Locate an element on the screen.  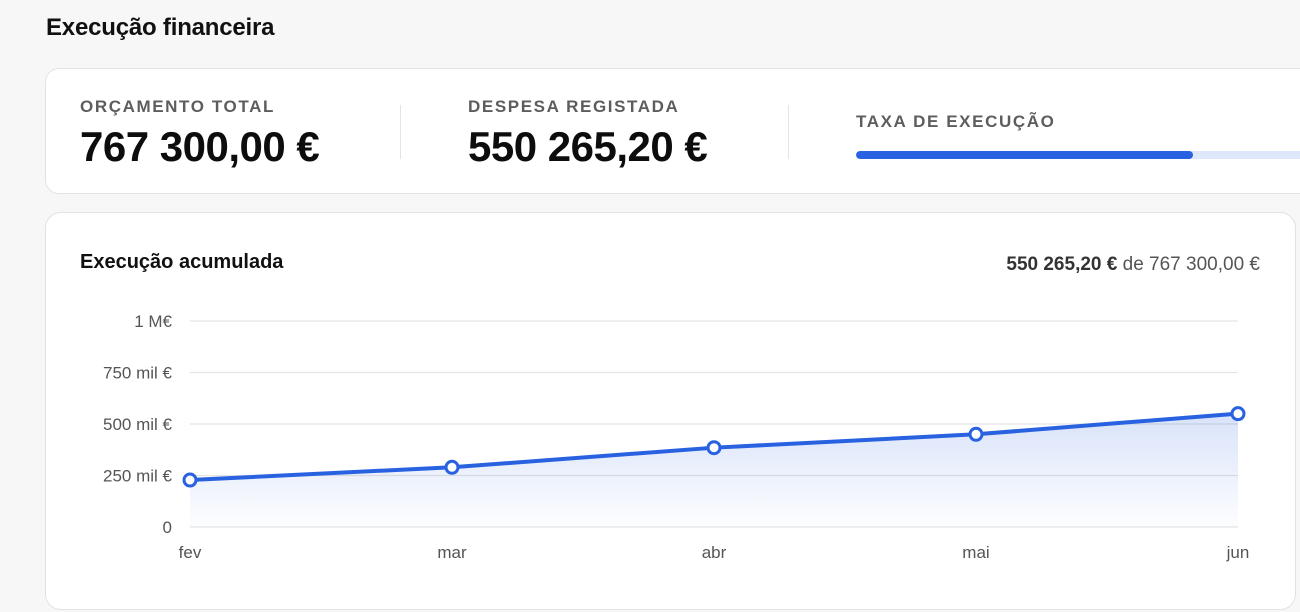
expense-value: 550 265,20 € is located at coordinates (588, 146).